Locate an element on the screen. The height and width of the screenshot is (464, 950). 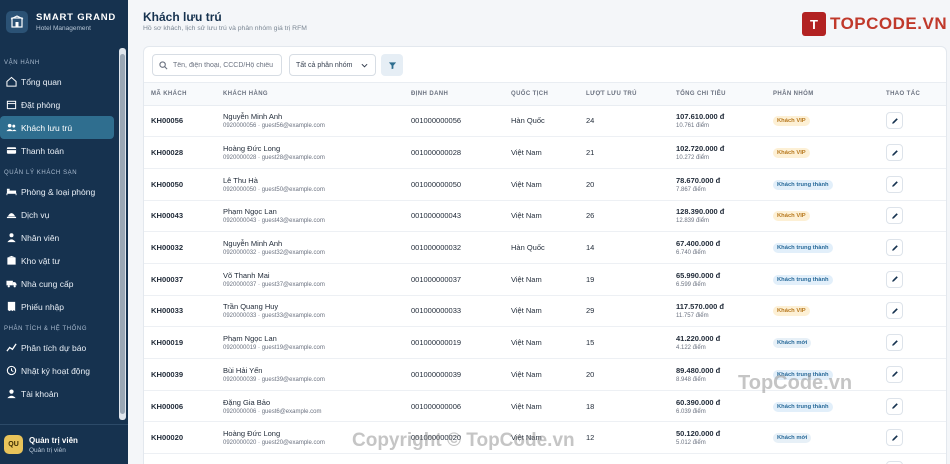
col-header-actions: THAO TÁC is located at coordinates (912, 94).